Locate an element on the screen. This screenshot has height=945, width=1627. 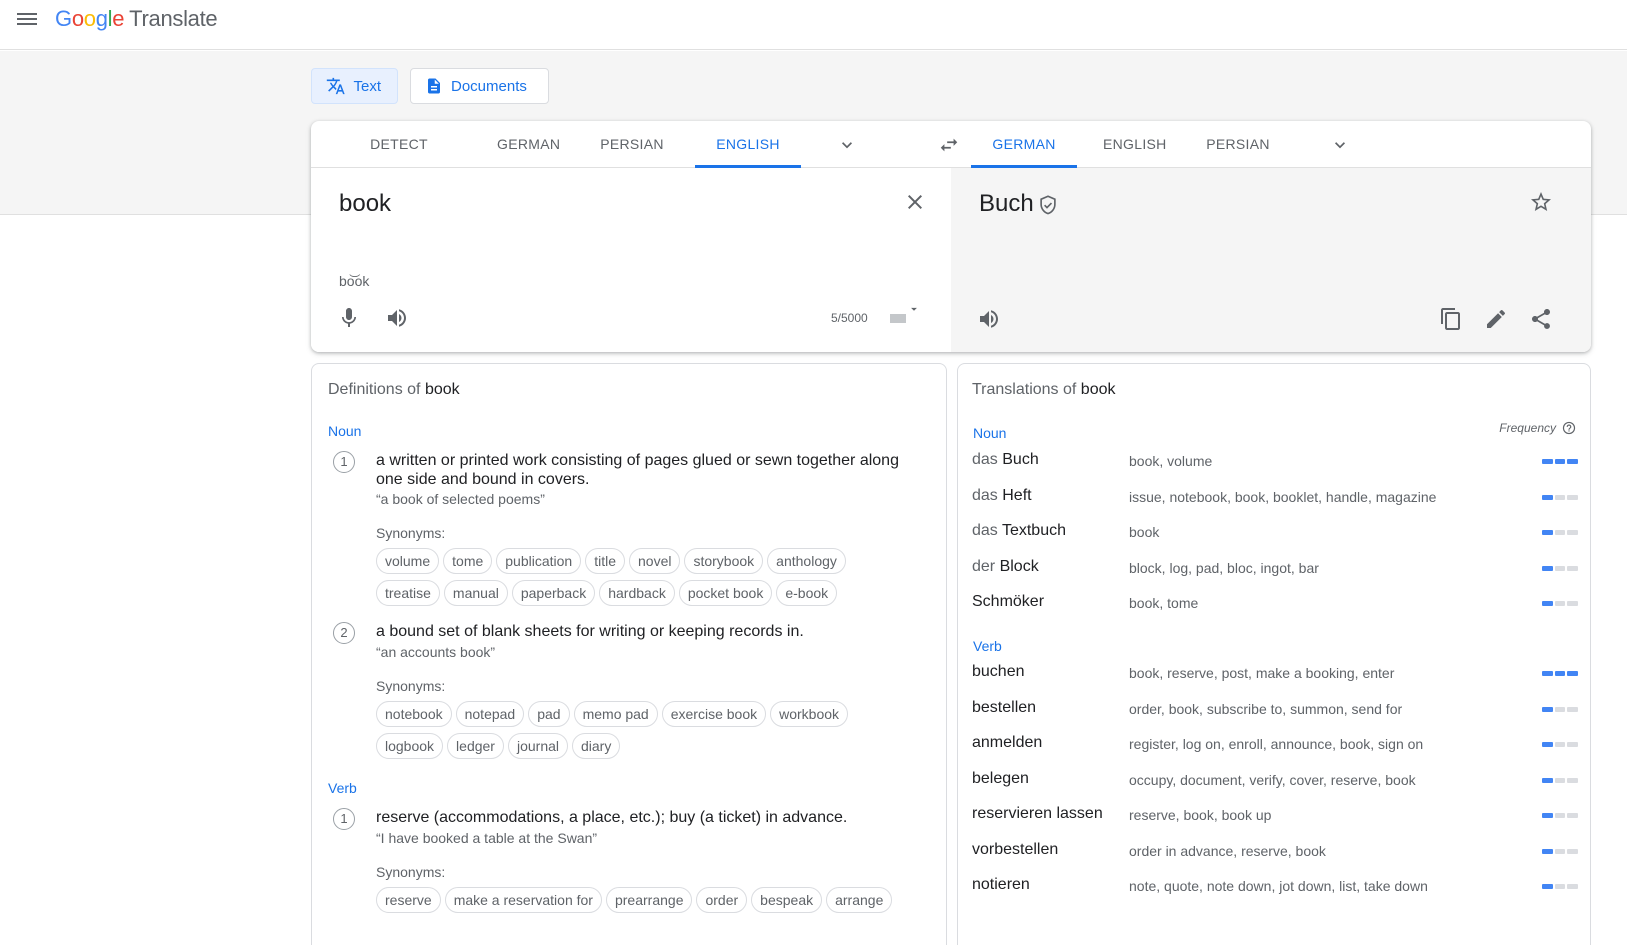
swap-languages-icon is located at coordinates (949, 145).